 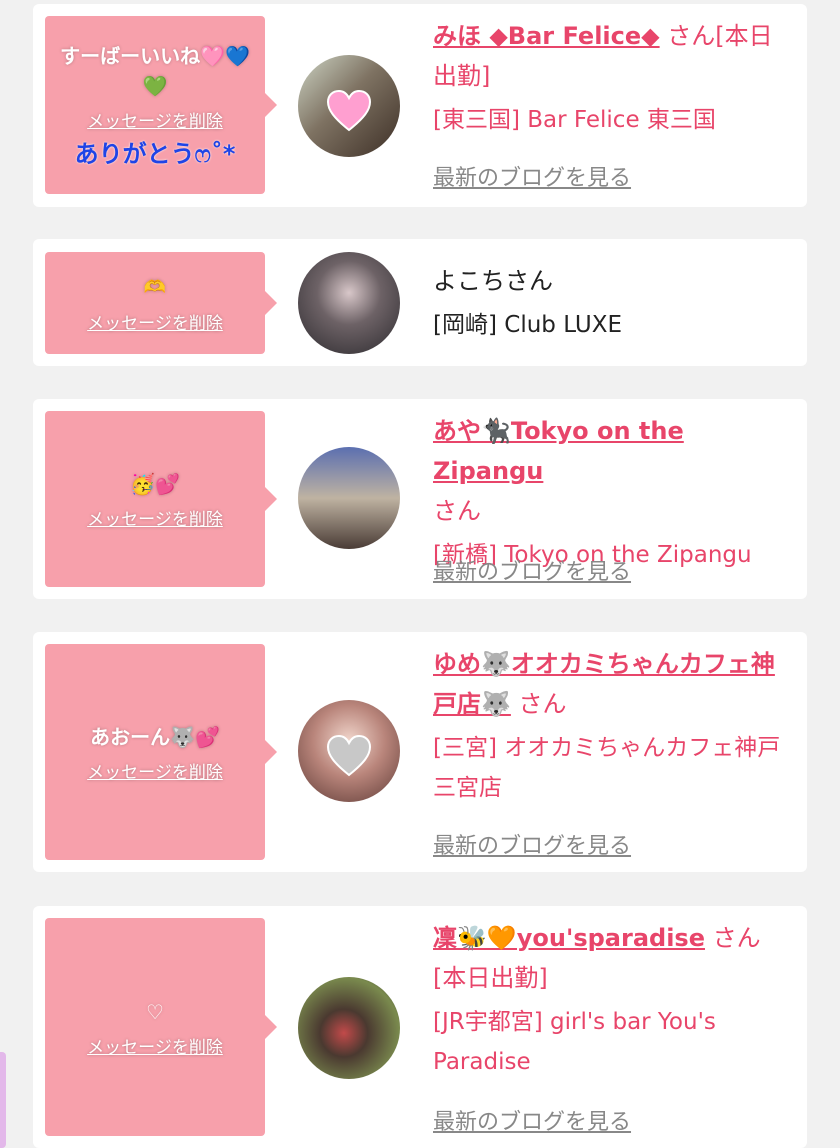 What do you see at coordinates (546, 36) in the screenshot?
I see `girl-name-link: みほ ◆Bar Felice◆` at bounding box center [546, 36].